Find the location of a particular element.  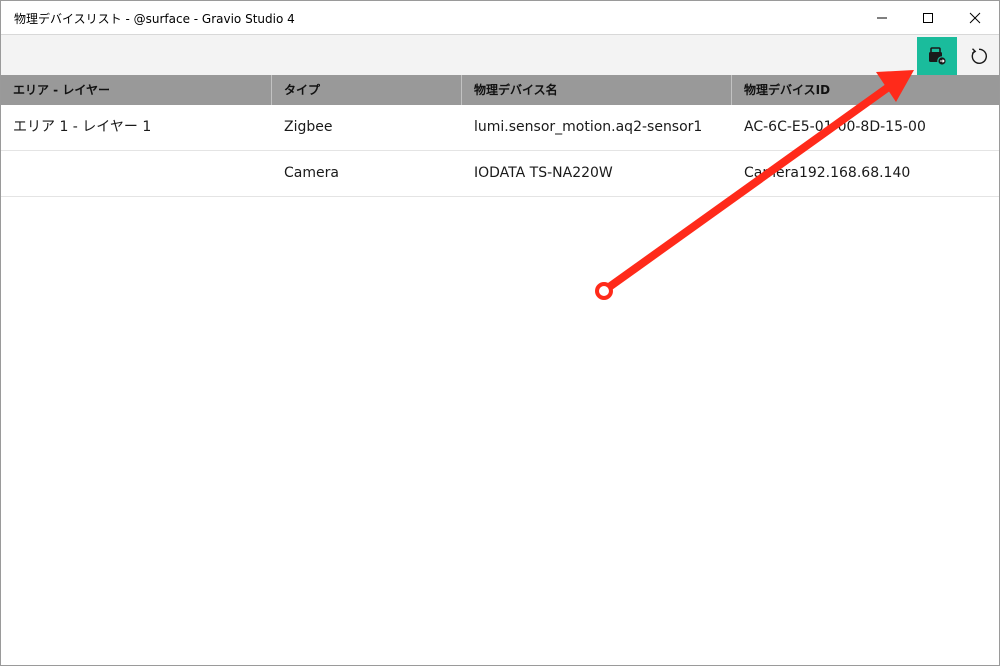

close-icon is located at coordinates (975, 17).